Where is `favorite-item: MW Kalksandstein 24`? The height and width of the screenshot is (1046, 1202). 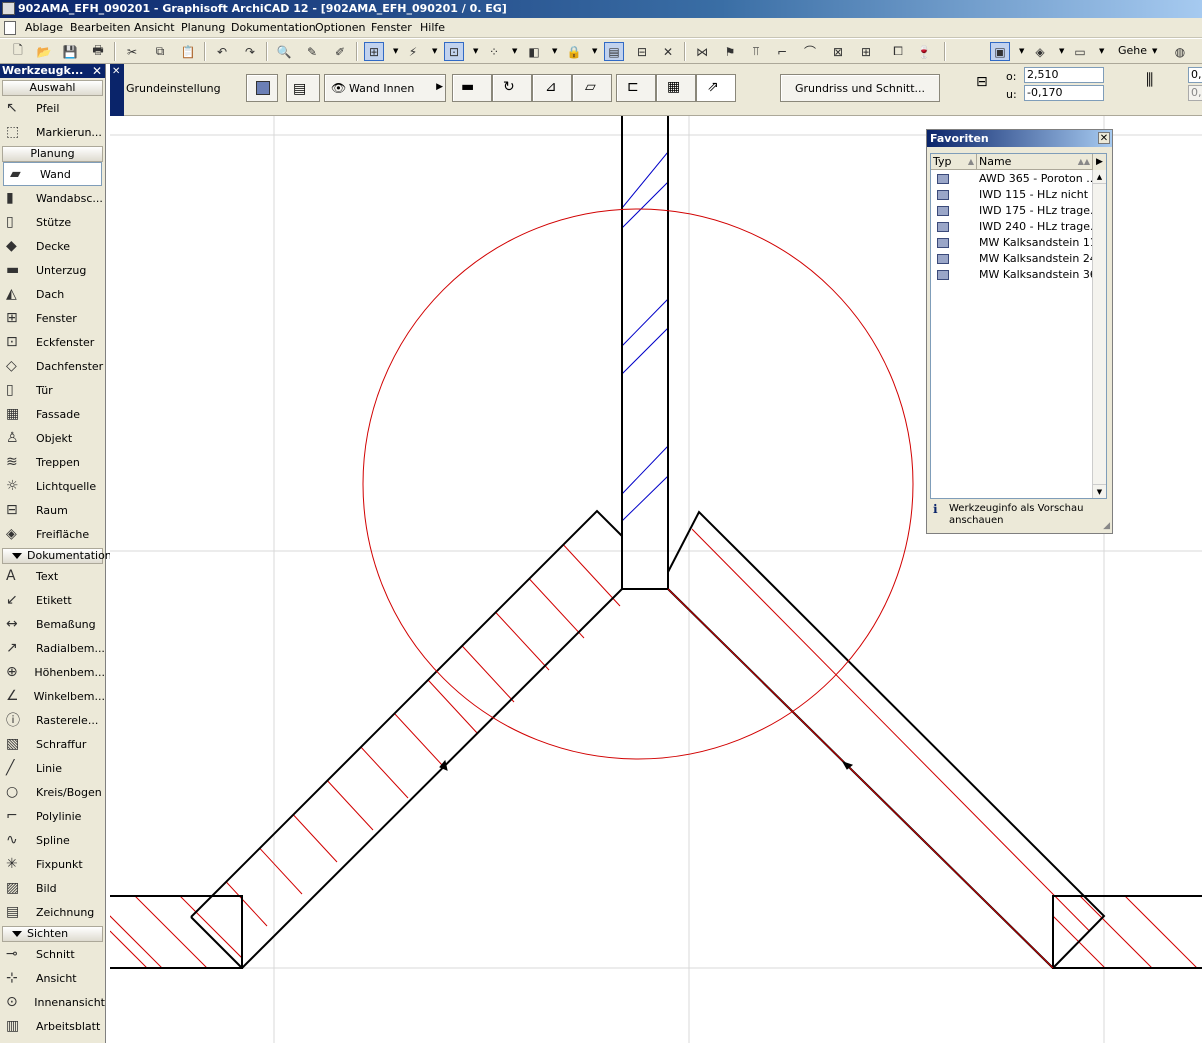
favorite-item: MW Kalksandstein 24 is located at coordinates (1012, 259).